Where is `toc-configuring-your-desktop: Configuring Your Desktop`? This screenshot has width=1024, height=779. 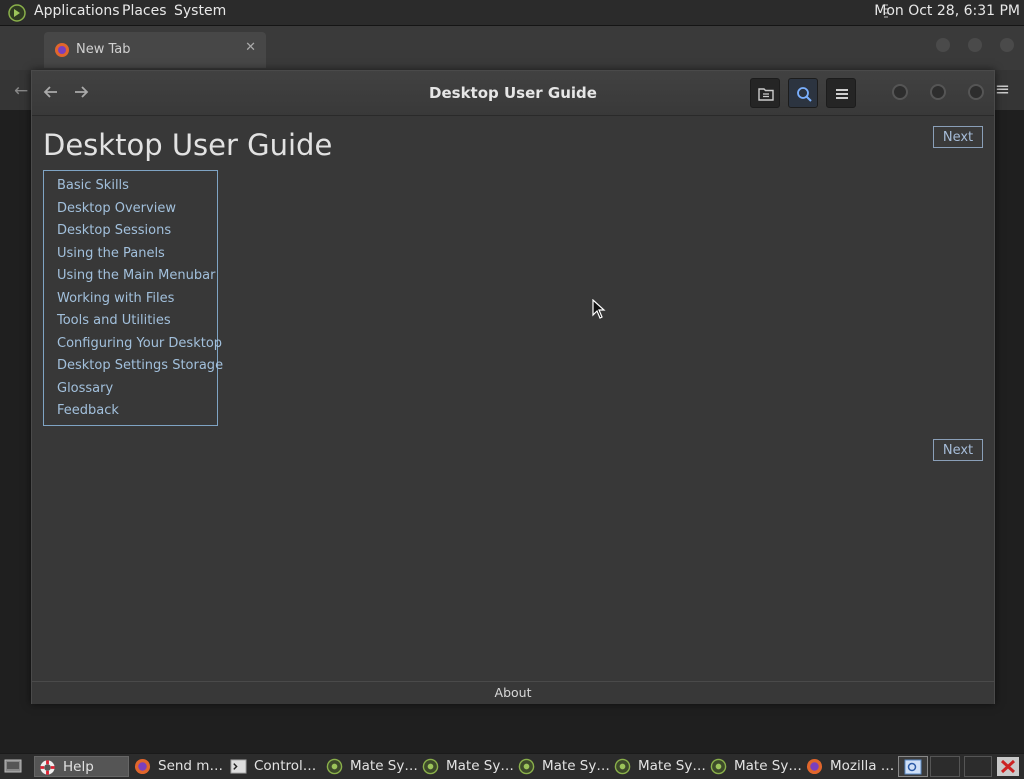 toc-configuring-your-desktop: Configuring Your Desktop is located at coordinates (139, 344).